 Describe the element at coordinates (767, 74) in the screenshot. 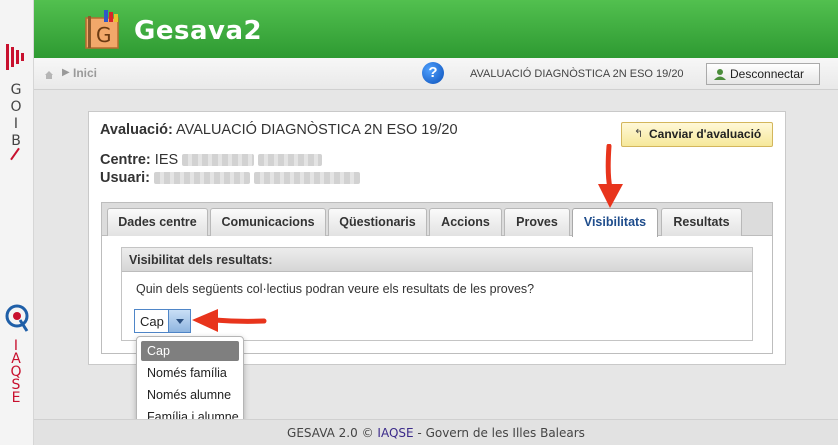

I see `logout-label: Desconnectar` at that location.